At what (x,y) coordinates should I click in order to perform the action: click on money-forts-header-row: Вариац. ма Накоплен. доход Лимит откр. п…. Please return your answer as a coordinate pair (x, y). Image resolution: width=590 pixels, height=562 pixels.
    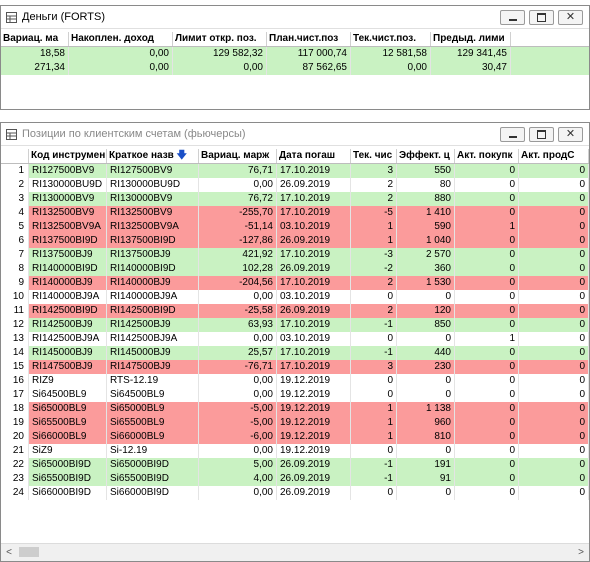
    Looking at the image, I should click on (295, 39).